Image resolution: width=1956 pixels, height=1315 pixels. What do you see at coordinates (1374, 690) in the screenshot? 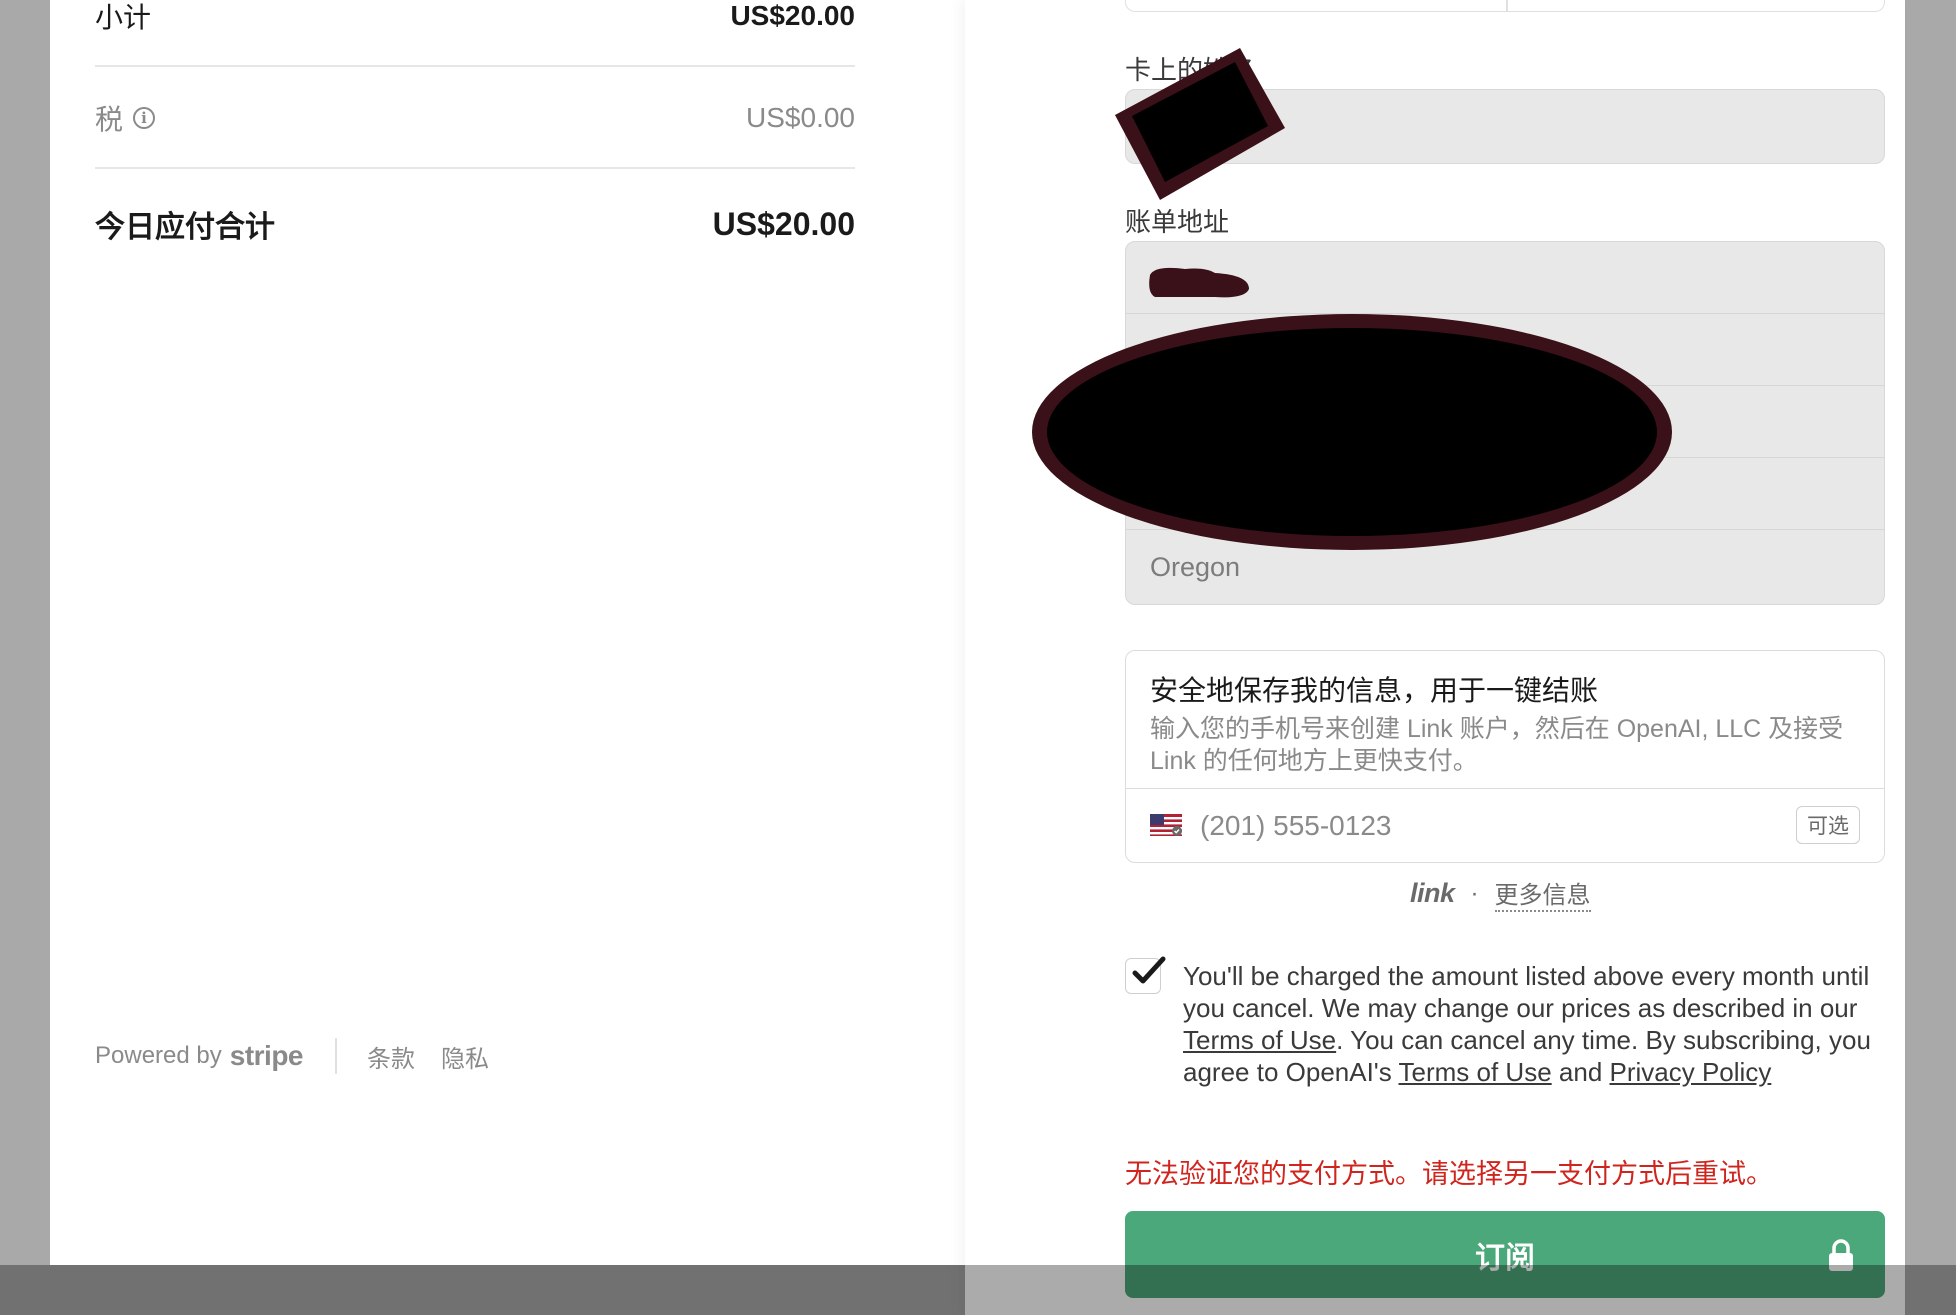
I see `link-title: 安全地保存我的信息，用于一键结账` at bounding box center [1374, 690].